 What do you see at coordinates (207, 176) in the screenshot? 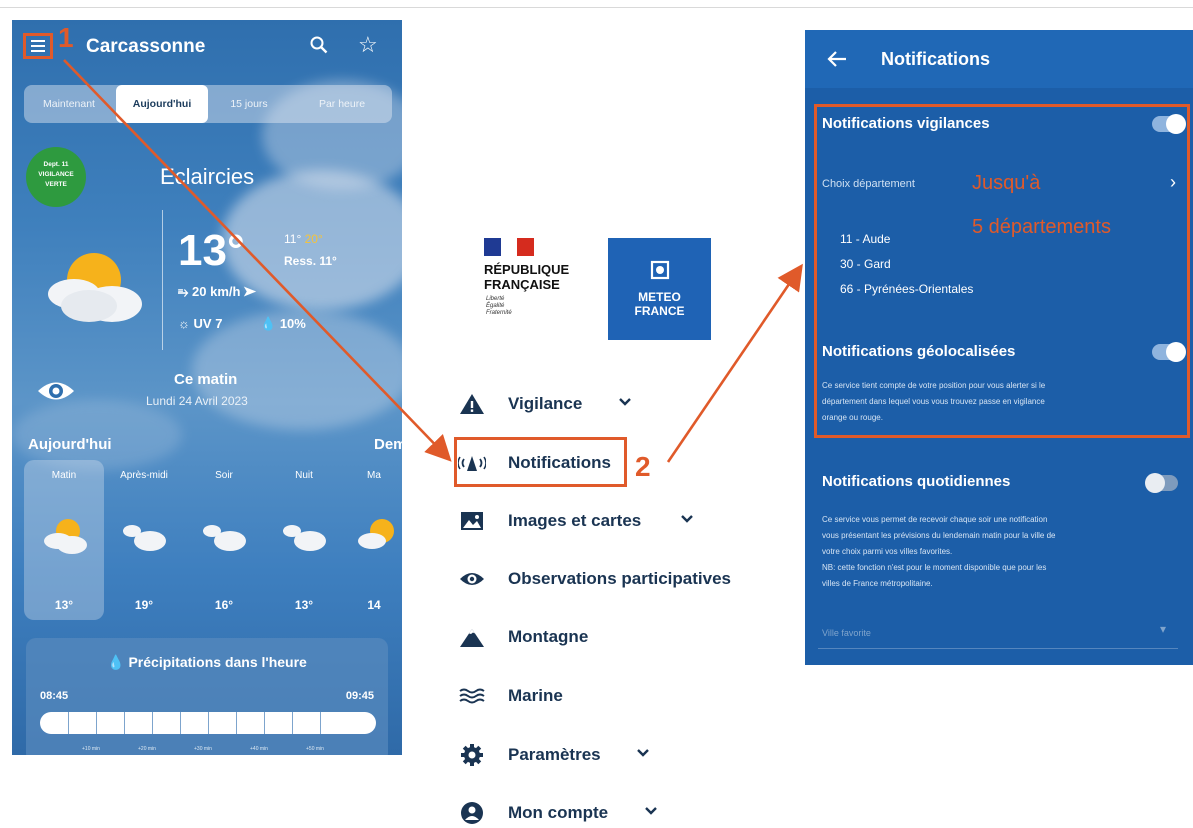
I see `weather-description: Eclaircies` at bounding box center [207, 176].